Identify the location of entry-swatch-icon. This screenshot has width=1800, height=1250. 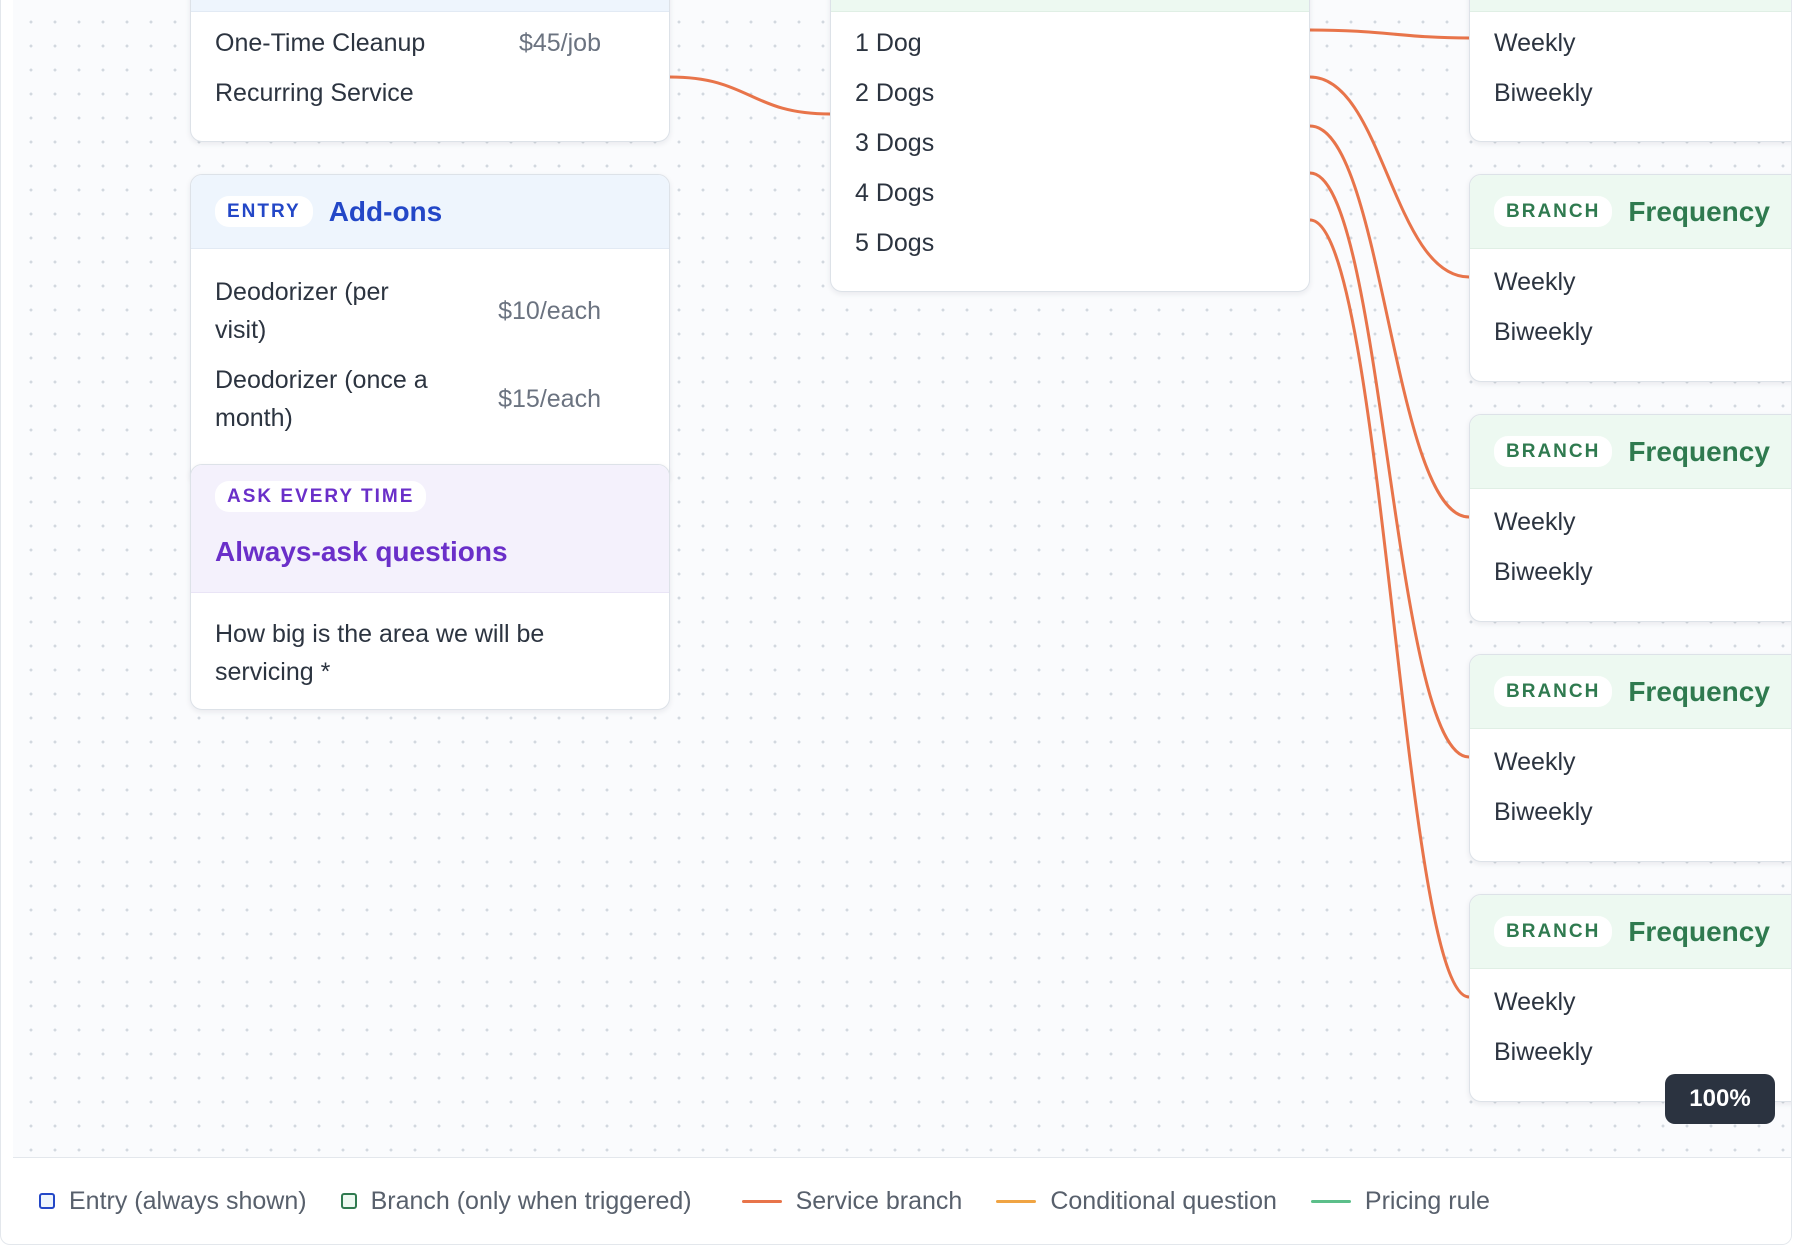
(47, 1201).